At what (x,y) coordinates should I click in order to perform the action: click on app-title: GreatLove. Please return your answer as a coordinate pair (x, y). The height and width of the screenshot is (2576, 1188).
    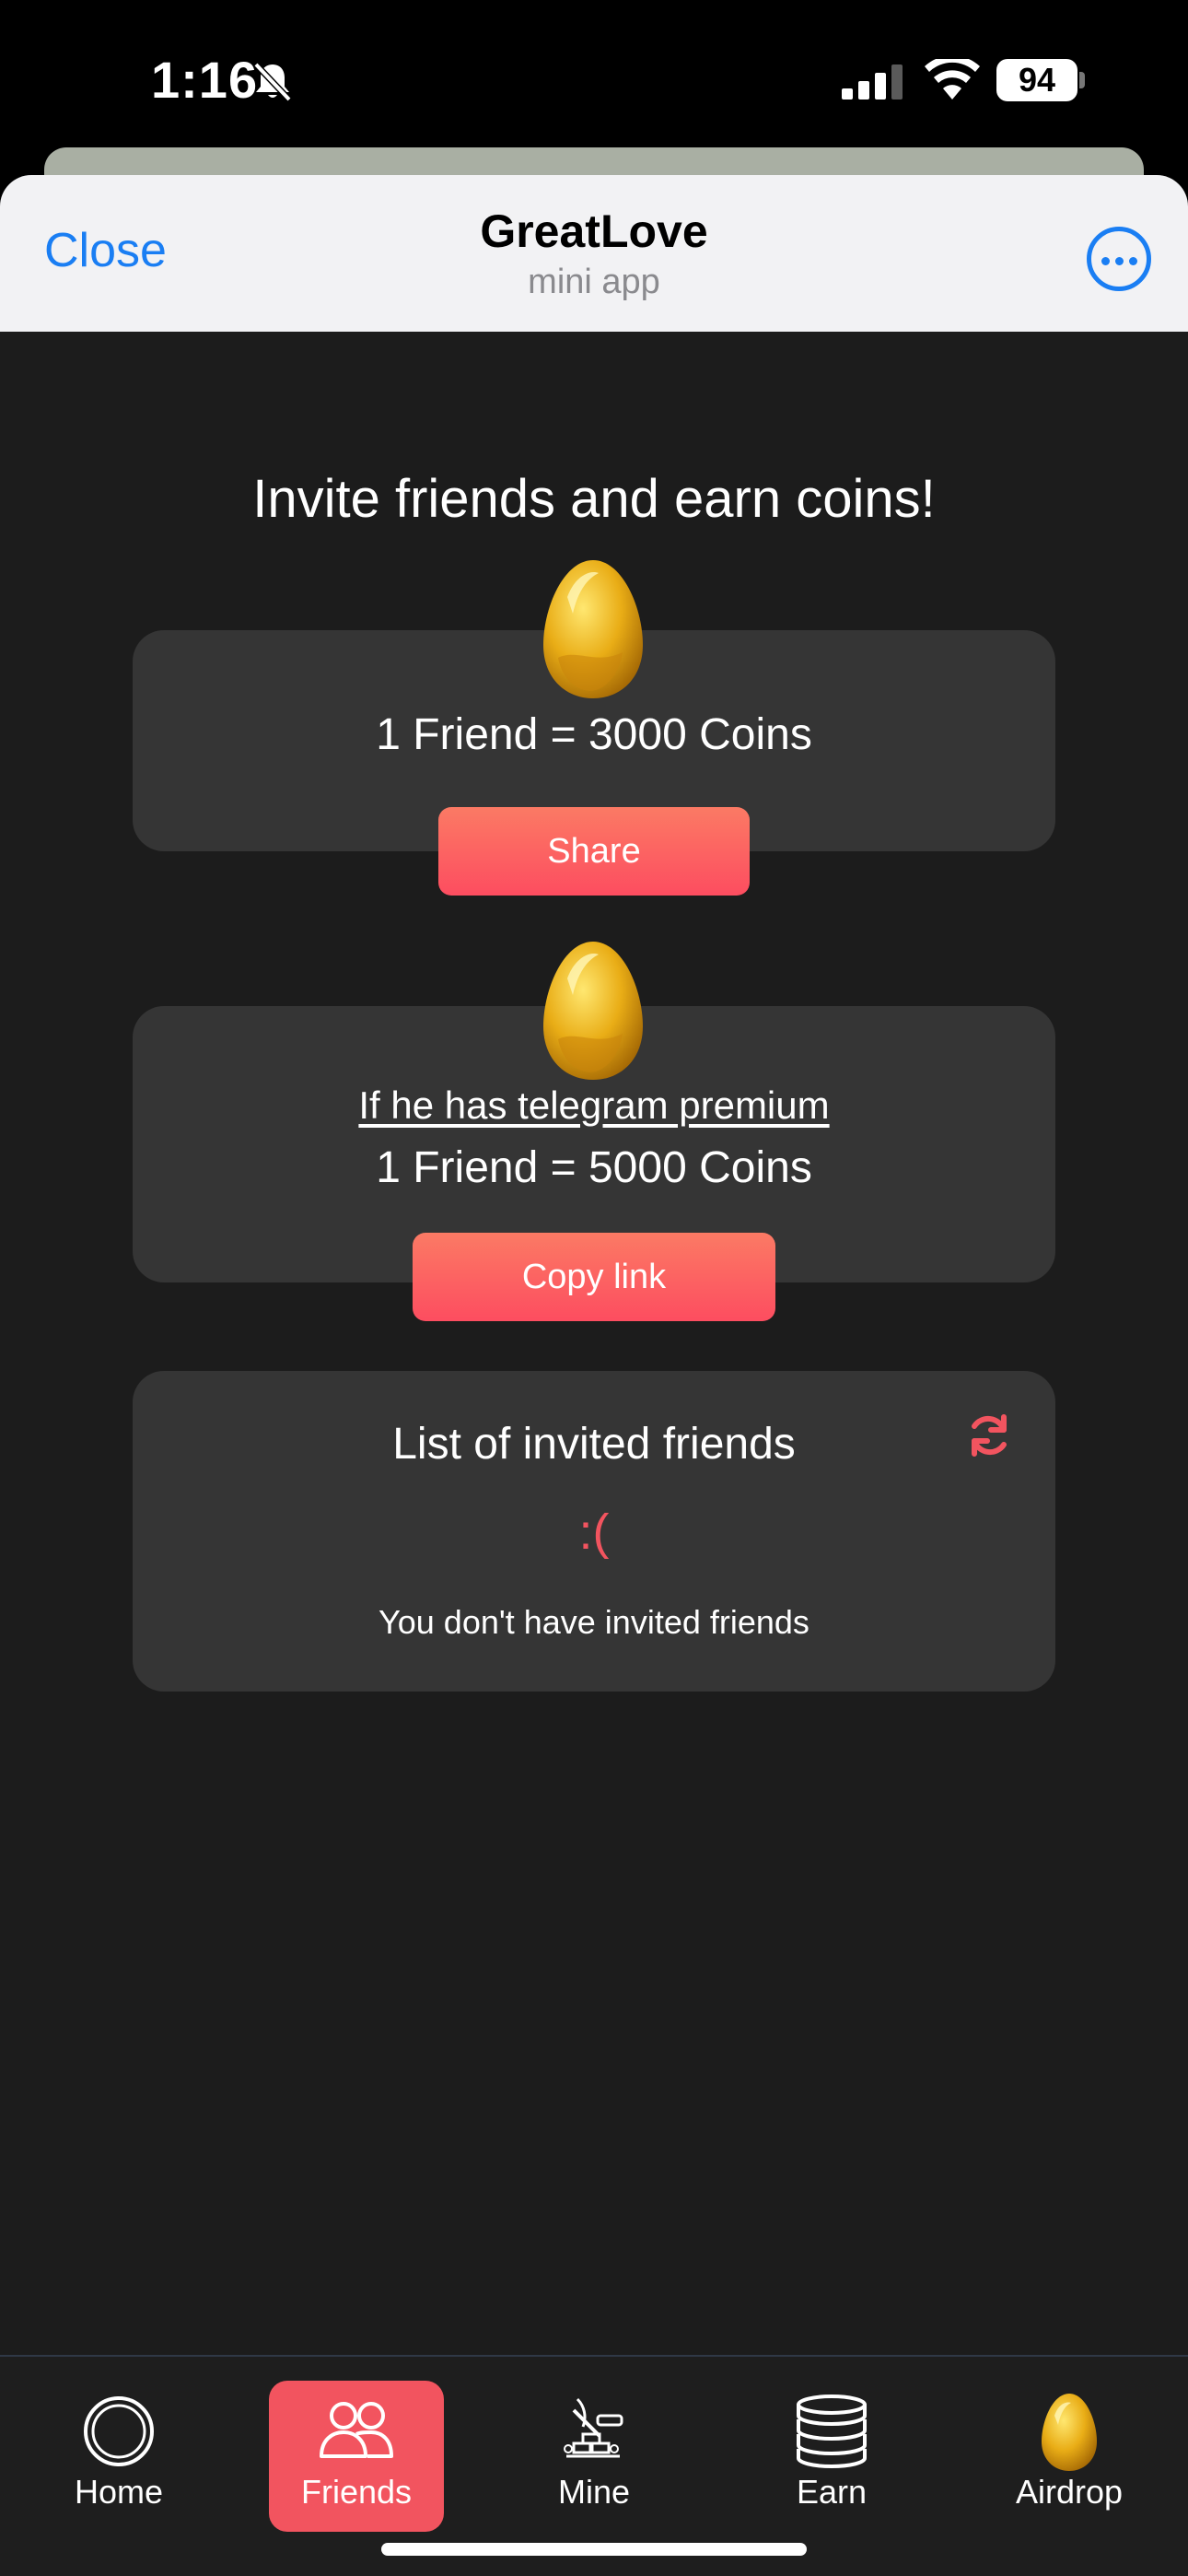
    Looking at the image, I should click on (594, 231).